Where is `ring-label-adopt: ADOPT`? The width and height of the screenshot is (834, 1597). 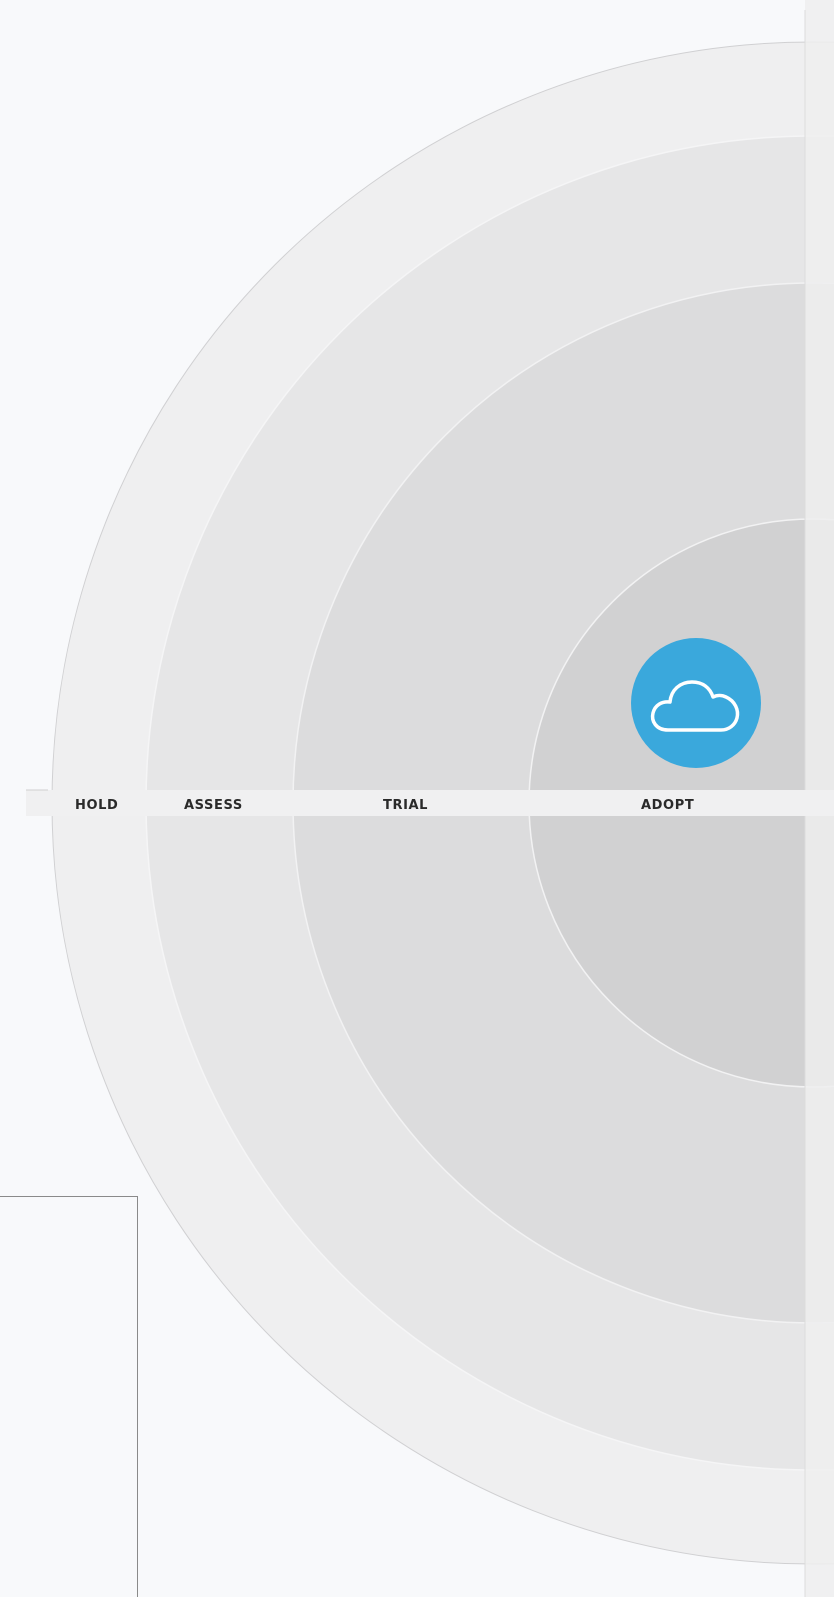
ring-label-adopt: ADOPT is located at coordinates (667, 805).